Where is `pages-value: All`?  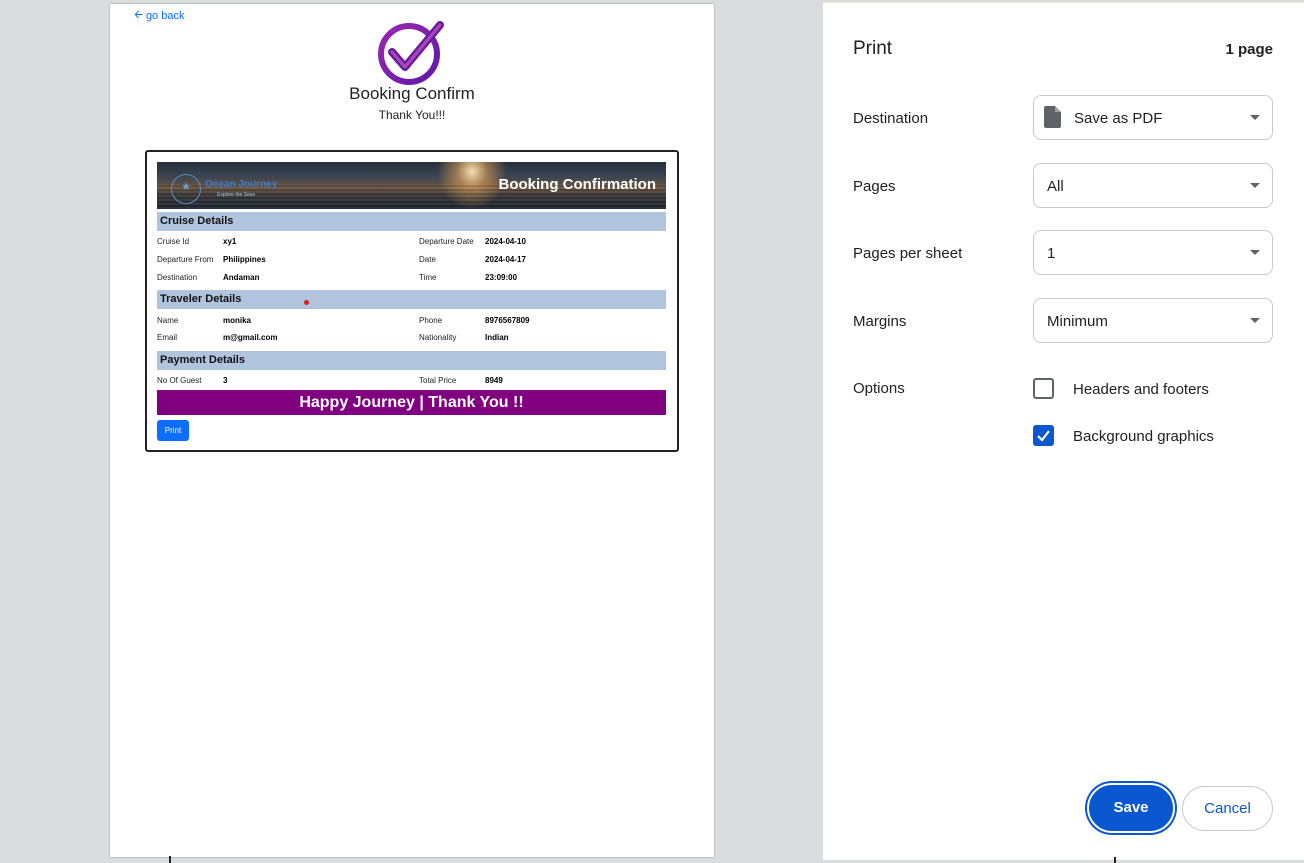 pages-value: All is located at coordinates (1055, 186).